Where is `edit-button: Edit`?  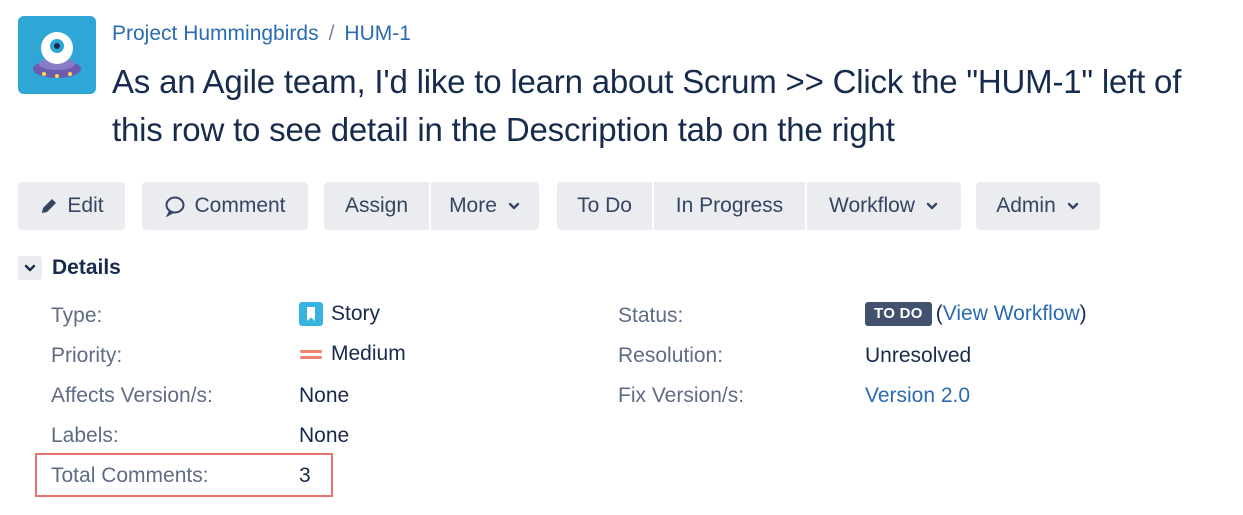
edit-button: Edit is located at coordinates (71, 206).